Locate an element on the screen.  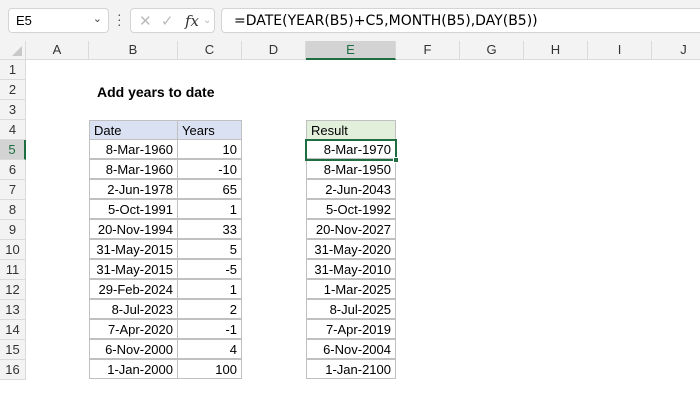
years-cell: -5 is located at coordinates (209, 269).